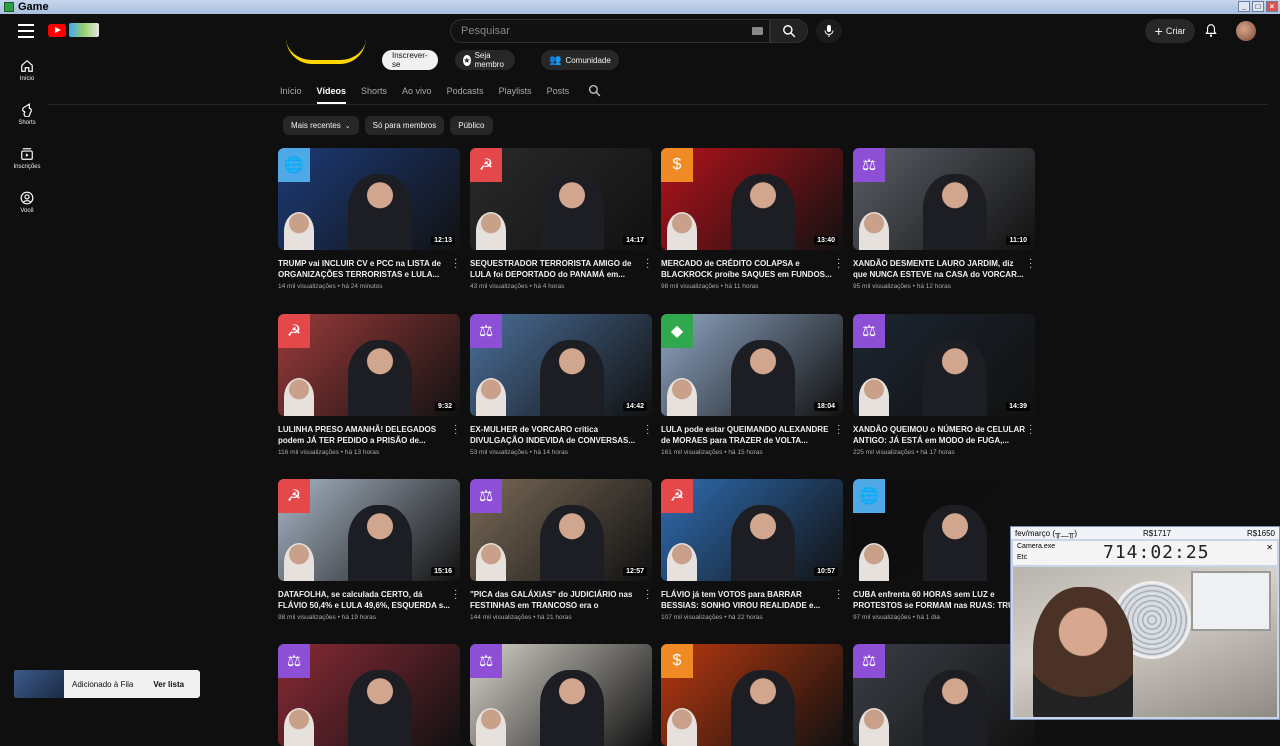  What do you see at coordinates (561, 365) in the screenshot?
I see `video-thumbnail: ⚖ 14:42` at bounding box center [561, 365].